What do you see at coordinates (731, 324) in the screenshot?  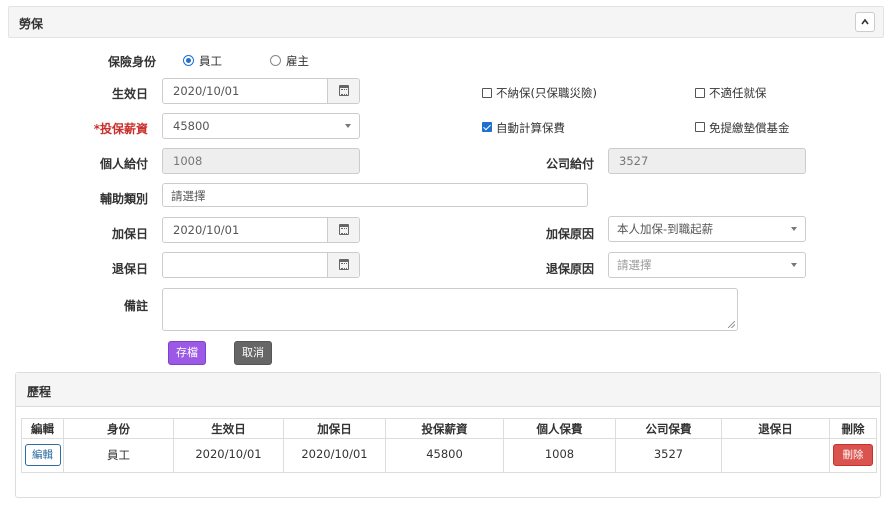 I see `resize-grip-icon` at bounding box center [731, 324].